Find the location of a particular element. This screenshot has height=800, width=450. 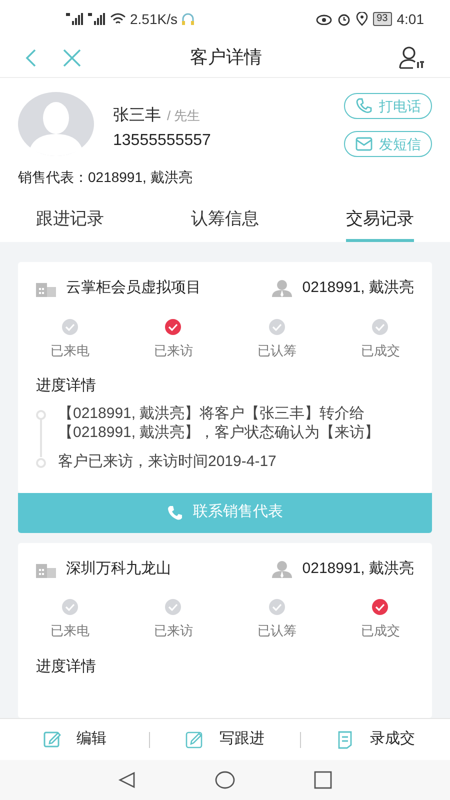

document-icon is located at coordinates (345, 740).